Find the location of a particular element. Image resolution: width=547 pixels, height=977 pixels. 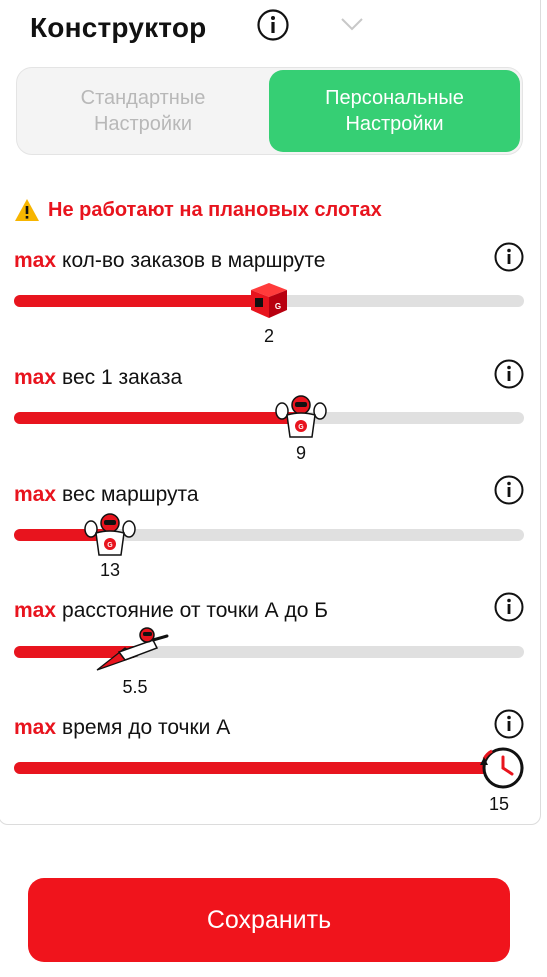

slider-order-weight-track is located at coordinates (269, 418).